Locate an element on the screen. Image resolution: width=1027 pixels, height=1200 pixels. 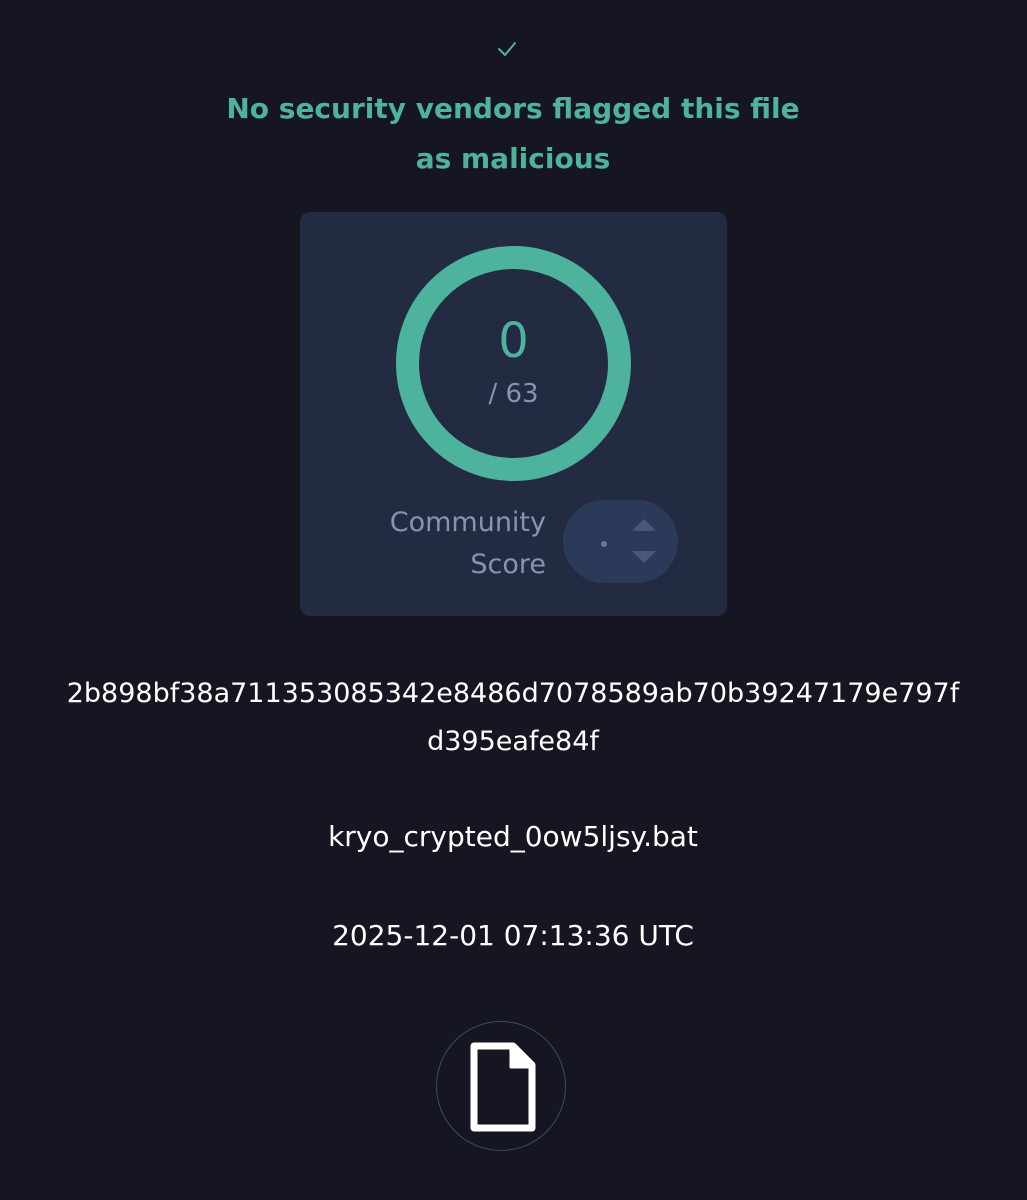
file-icon is located at coordinates (503, 1087).